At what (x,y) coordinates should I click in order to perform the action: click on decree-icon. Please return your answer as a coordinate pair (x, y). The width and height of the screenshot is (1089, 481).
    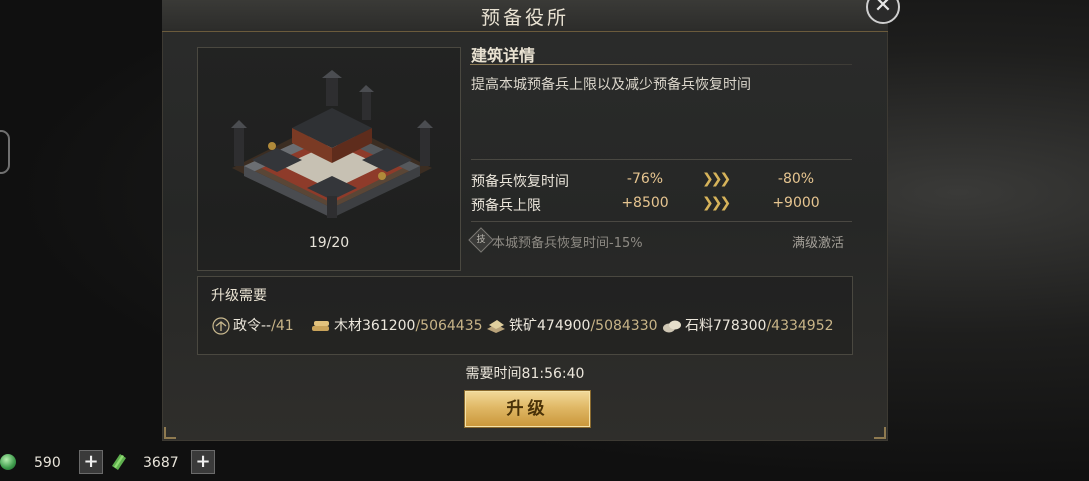
    Looking at the image, I should click on (221, 326).